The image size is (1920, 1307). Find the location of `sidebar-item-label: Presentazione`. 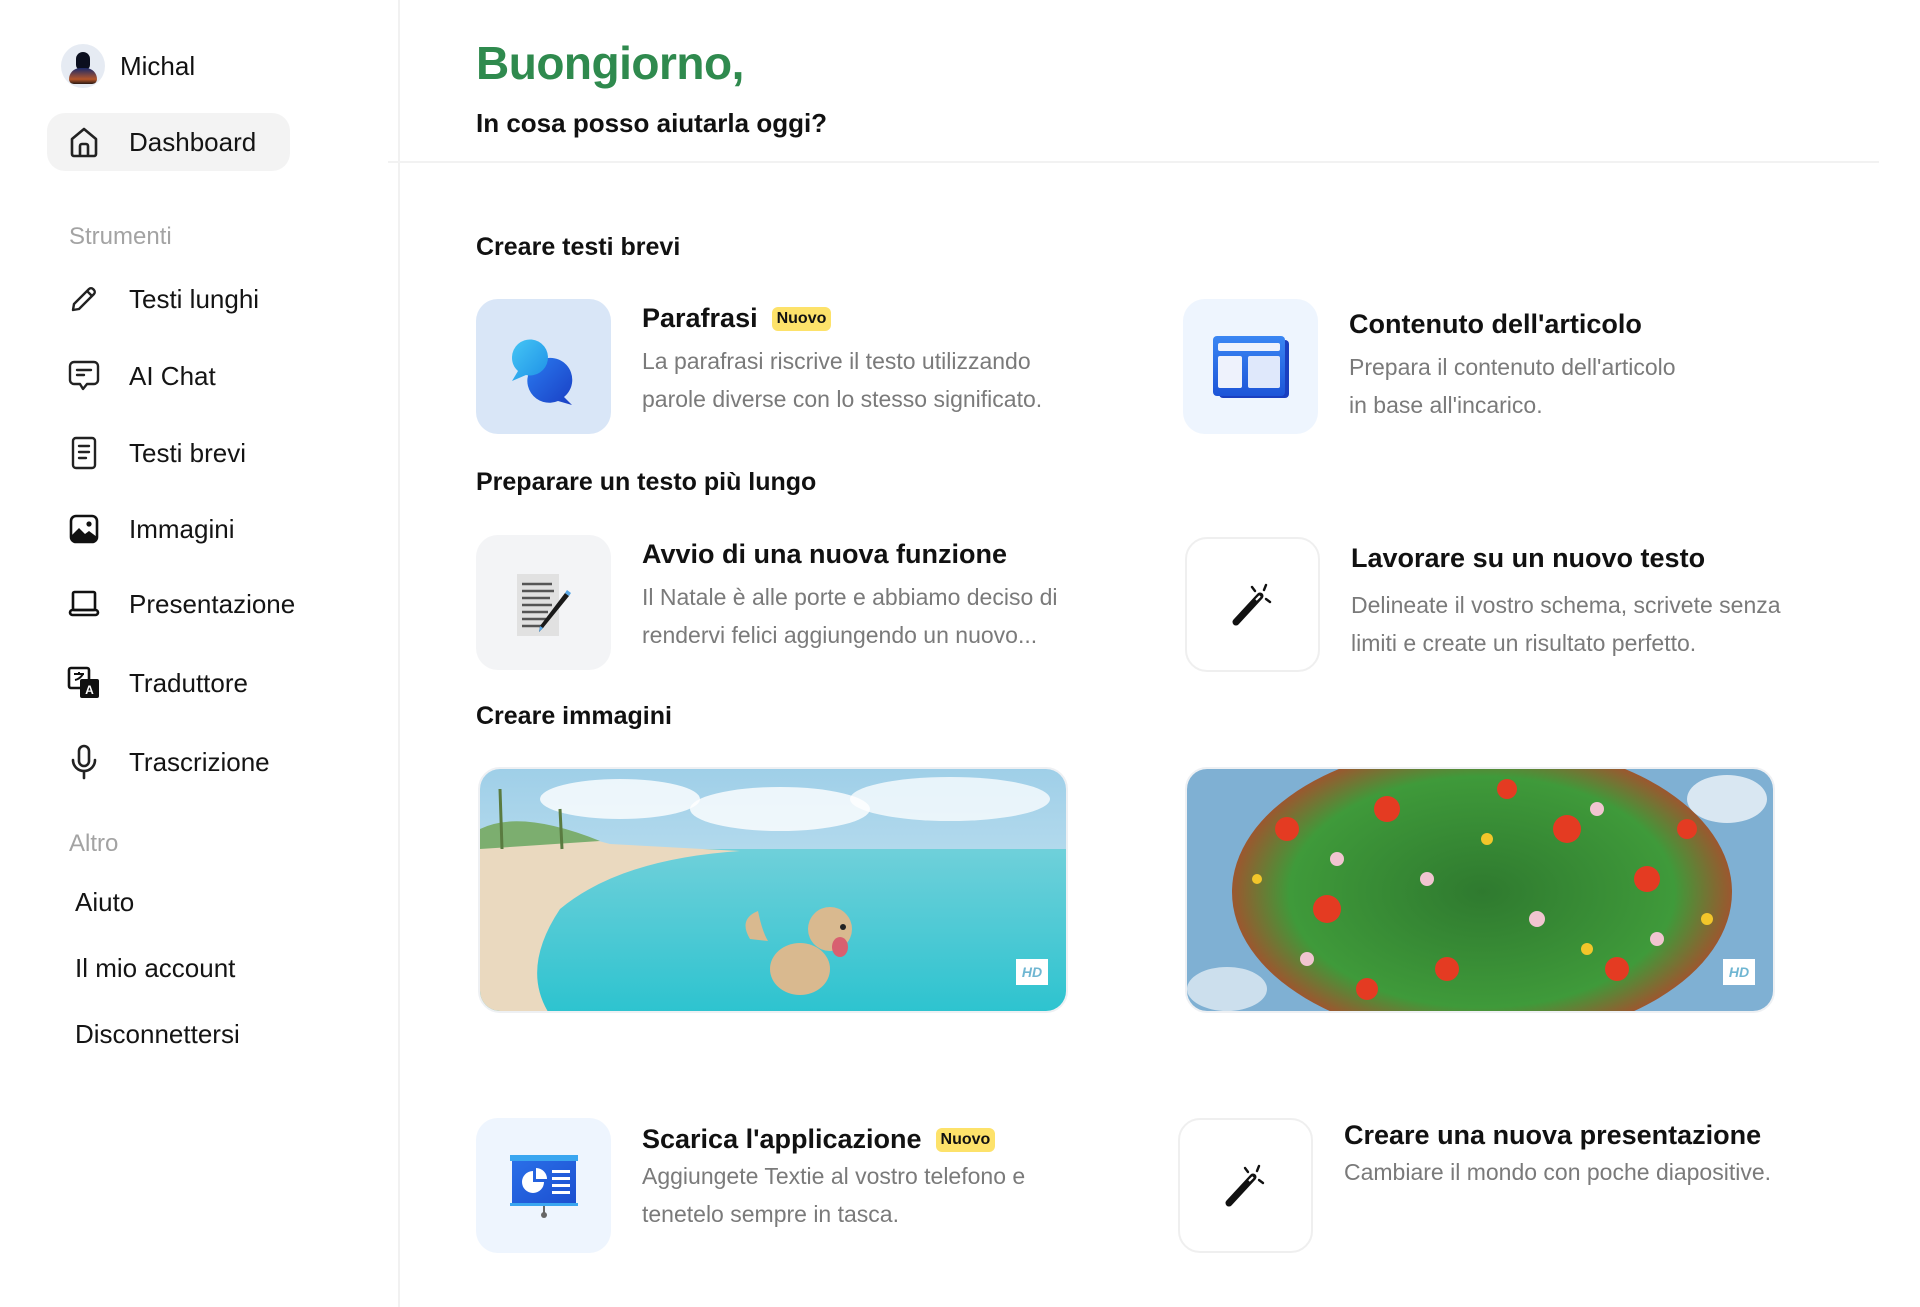

sidebar-item-label: Presentazione is located at coordinates (212, 603).